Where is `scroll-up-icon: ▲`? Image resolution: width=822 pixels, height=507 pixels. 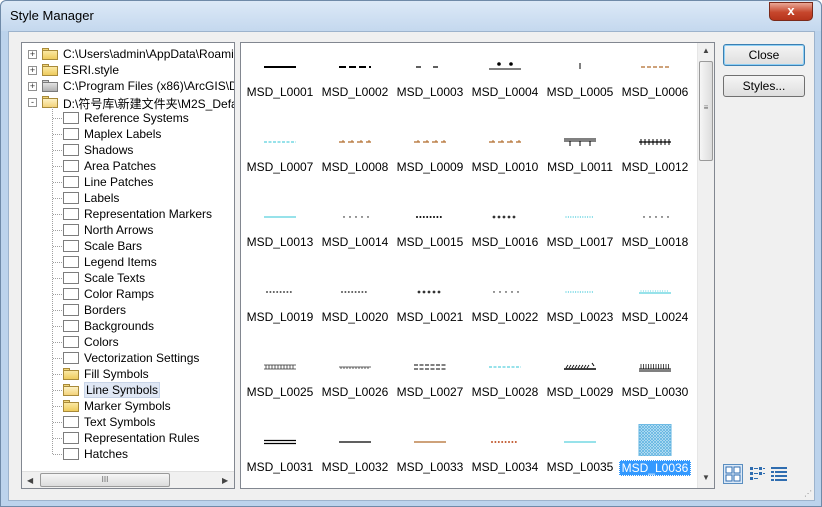 scroll-up-icon: ▲ is located at coordinates (706, 50).